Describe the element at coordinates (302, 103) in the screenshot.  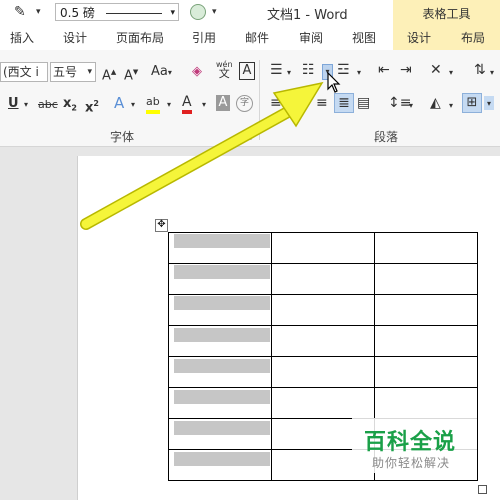
I see `align-center-icon: ≡` at that location.